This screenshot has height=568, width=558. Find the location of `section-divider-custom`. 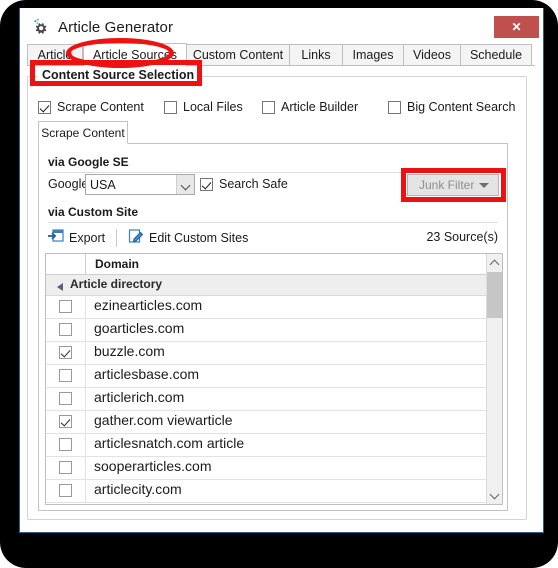

section-divider-custom is located at coordinates (273, 222).